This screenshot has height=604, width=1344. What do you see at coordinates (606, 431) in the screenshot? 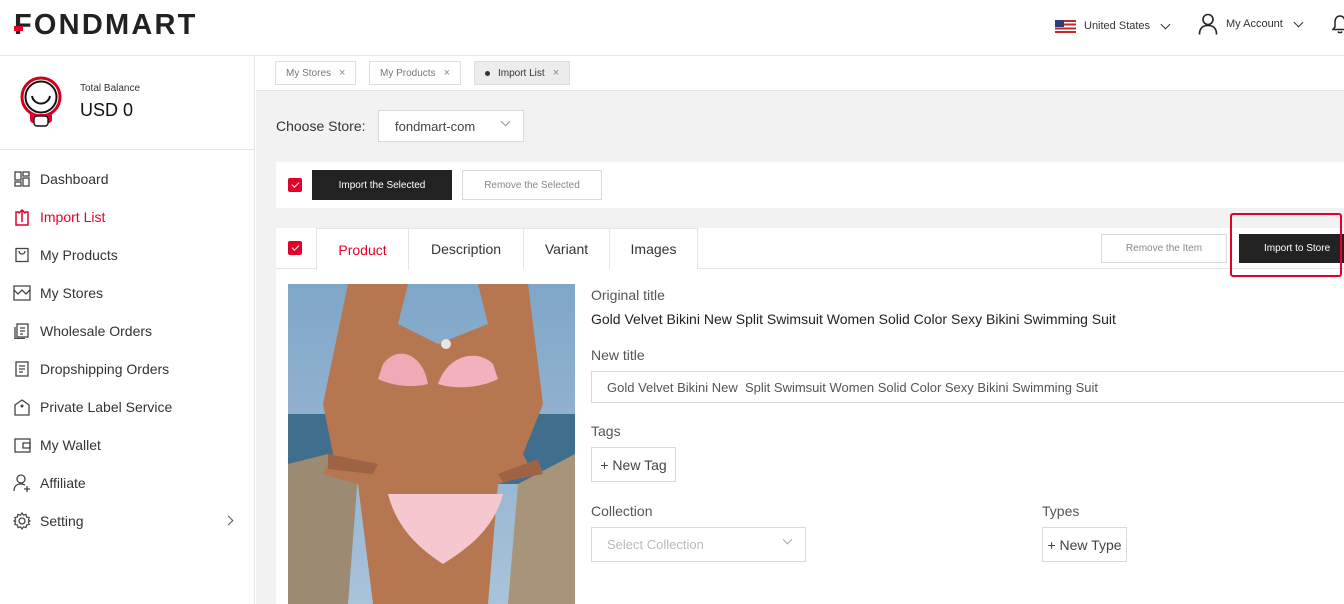
I see `tags-label: Tags` at bounding box center [606, 431].